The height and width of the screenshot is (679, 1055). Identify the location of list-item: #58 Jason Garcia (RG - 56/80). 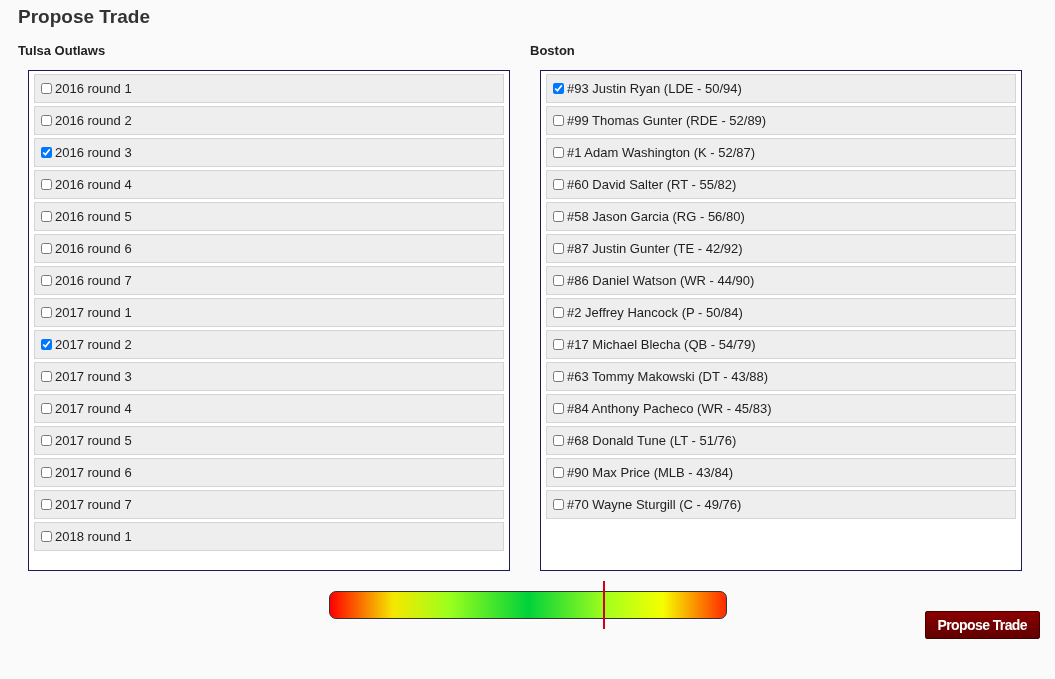
(781, 216).